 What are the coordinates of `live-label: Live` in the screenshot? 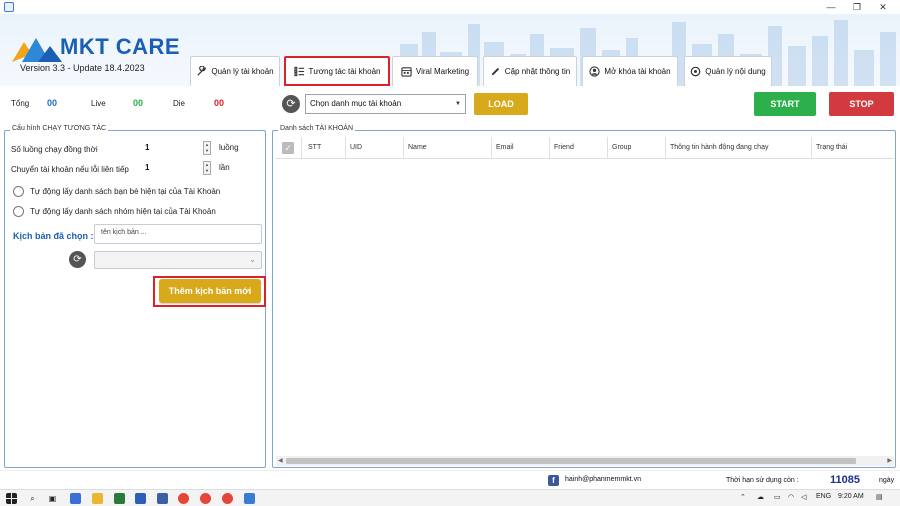 It's located at (98, 103).